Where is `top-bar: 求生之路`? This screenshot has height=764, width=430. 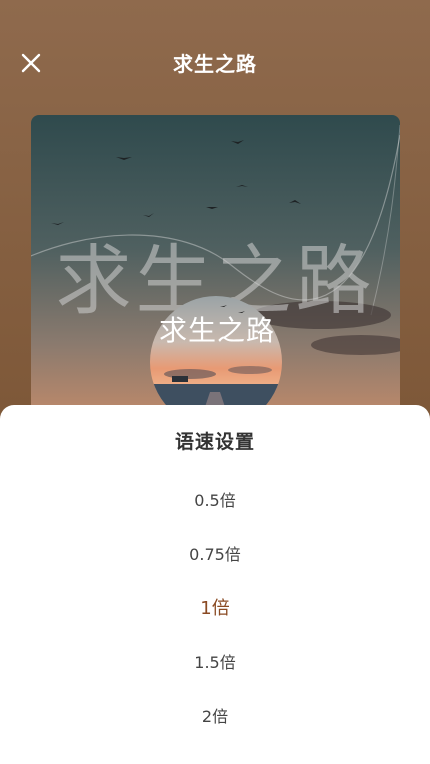 top-bar: 求生之路 is located at coordinates (215, 62).